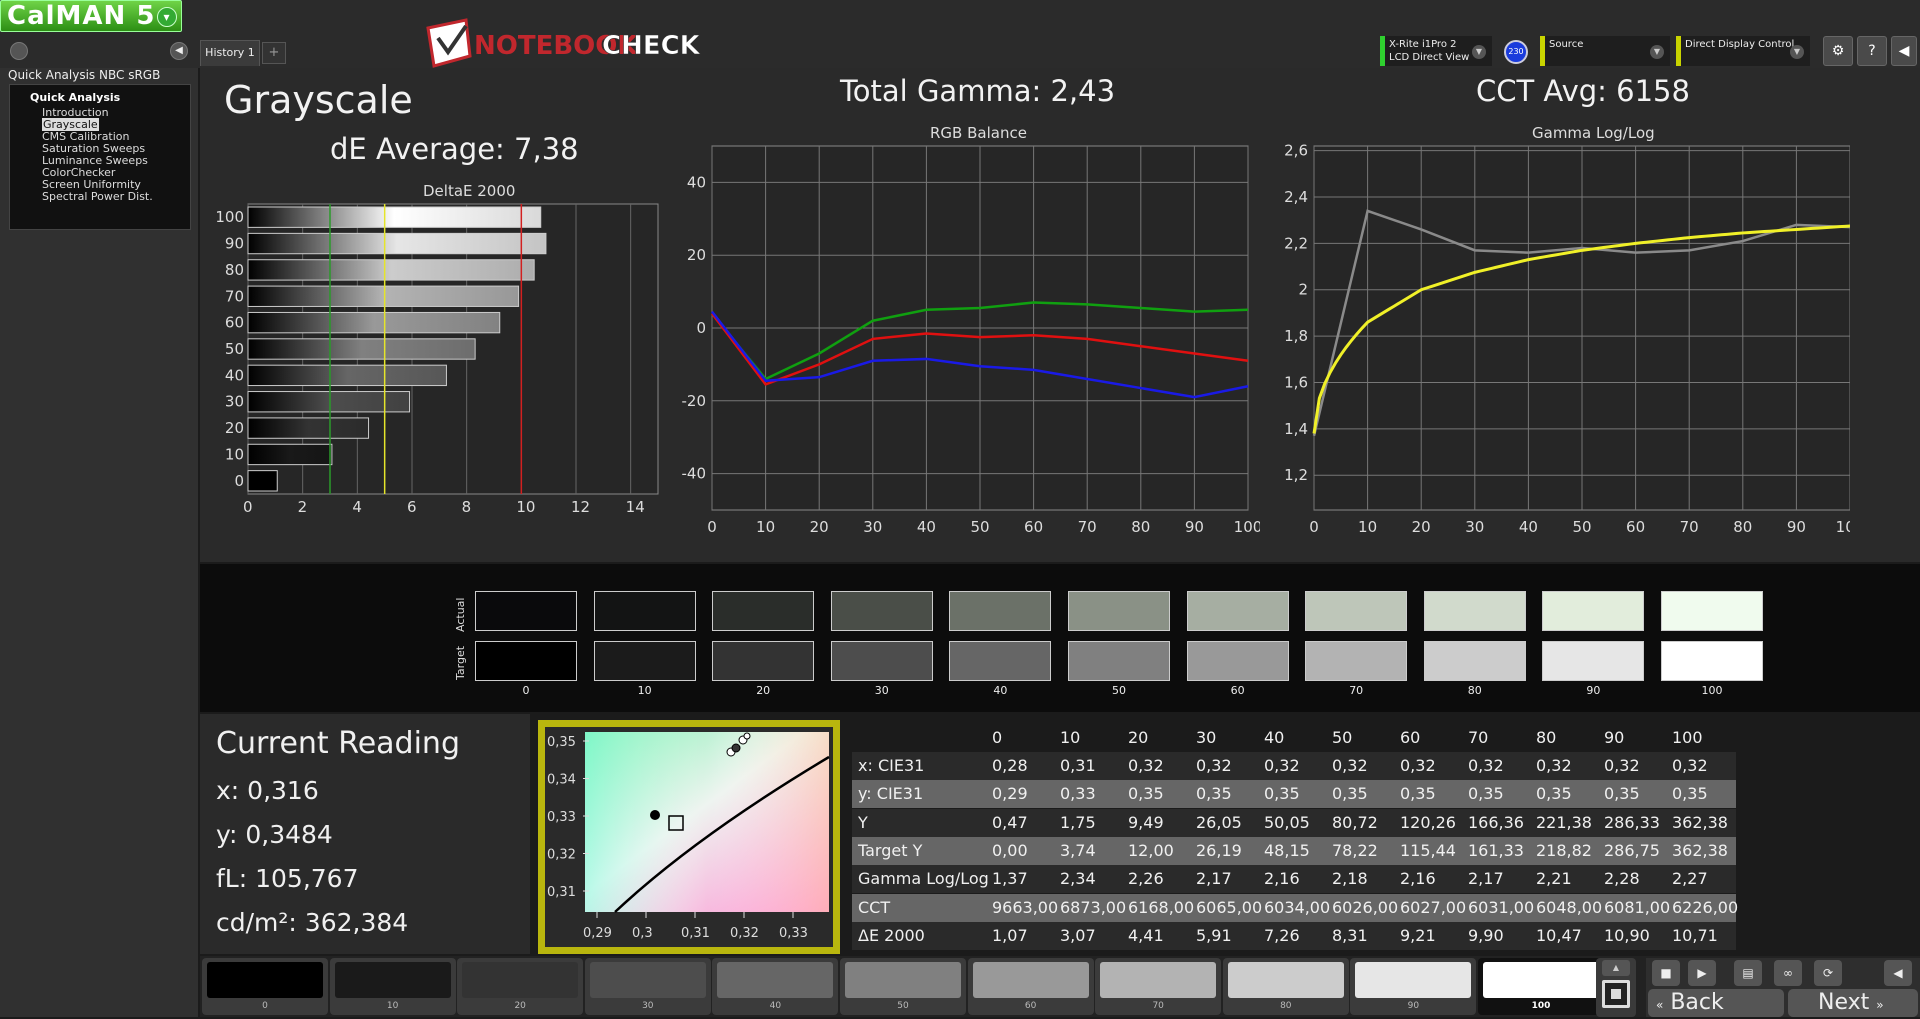 Image resolution: width=1920 pixels, height=1019 pixels. I want to click on cie-x-tick: 0,32, so click(744, 933).